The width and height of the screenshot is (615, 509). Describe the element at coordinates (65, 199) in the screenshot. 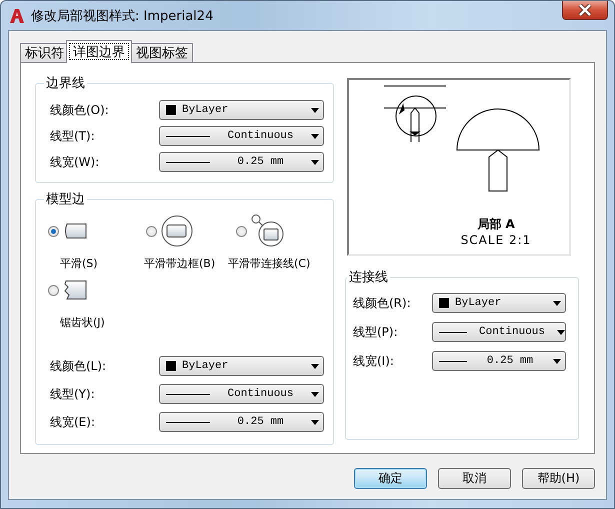

I see `group-title: 模型边` at that location.